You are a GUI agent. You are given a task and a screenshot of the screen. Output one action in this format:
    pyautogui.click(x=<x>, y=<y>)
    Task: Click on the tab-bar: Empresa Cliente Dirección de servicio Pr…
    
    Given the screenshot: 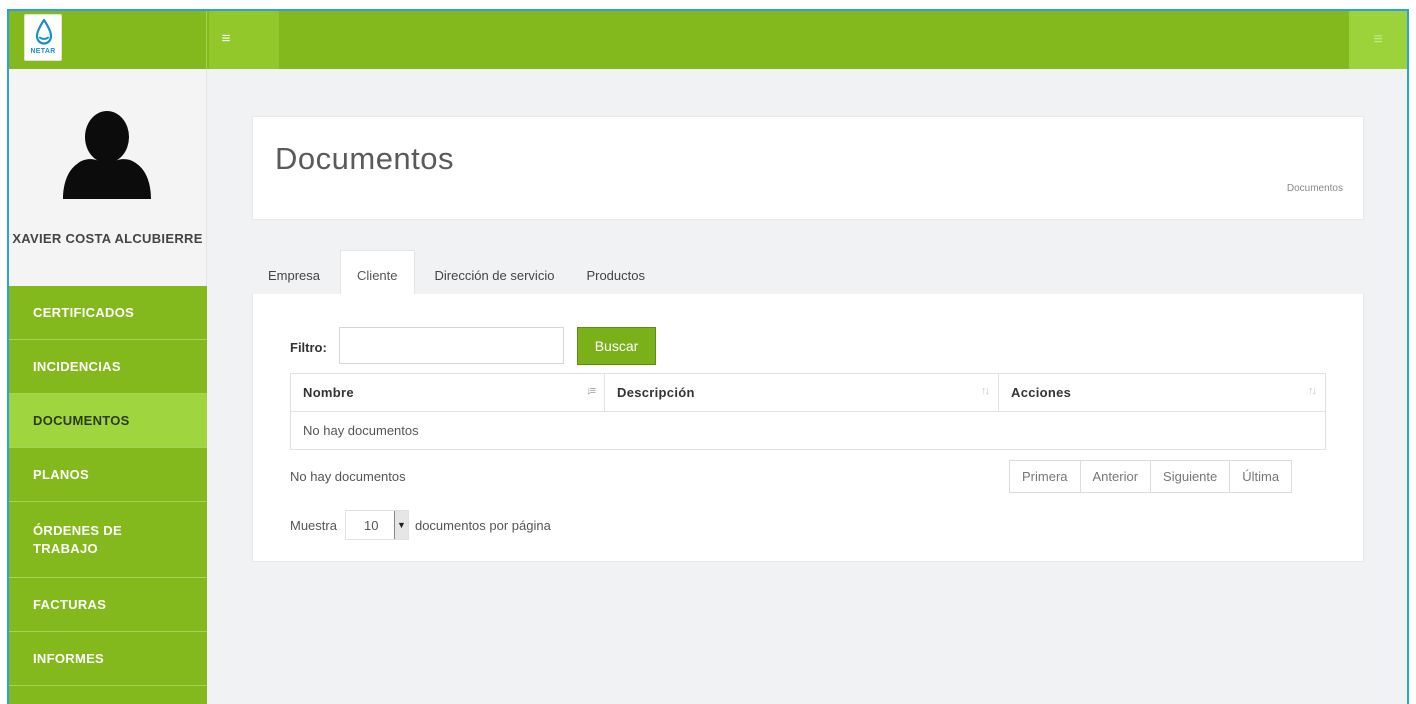 What is the action you would take?
    pyautogui.click(x=456, y=272)
    